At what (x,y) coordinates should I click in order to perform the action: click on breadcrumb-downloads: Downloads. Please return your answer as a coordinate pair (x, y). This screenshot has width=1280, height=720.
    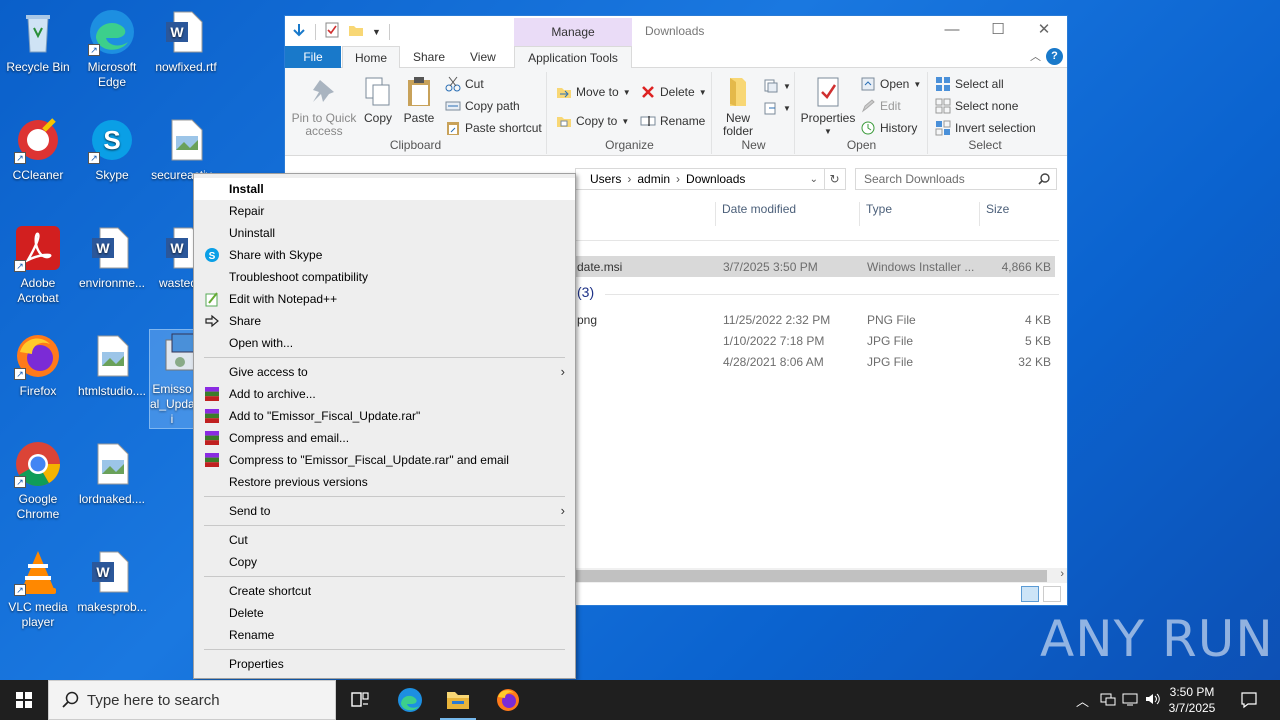
    Looking at the image, I should click on (715, 179).